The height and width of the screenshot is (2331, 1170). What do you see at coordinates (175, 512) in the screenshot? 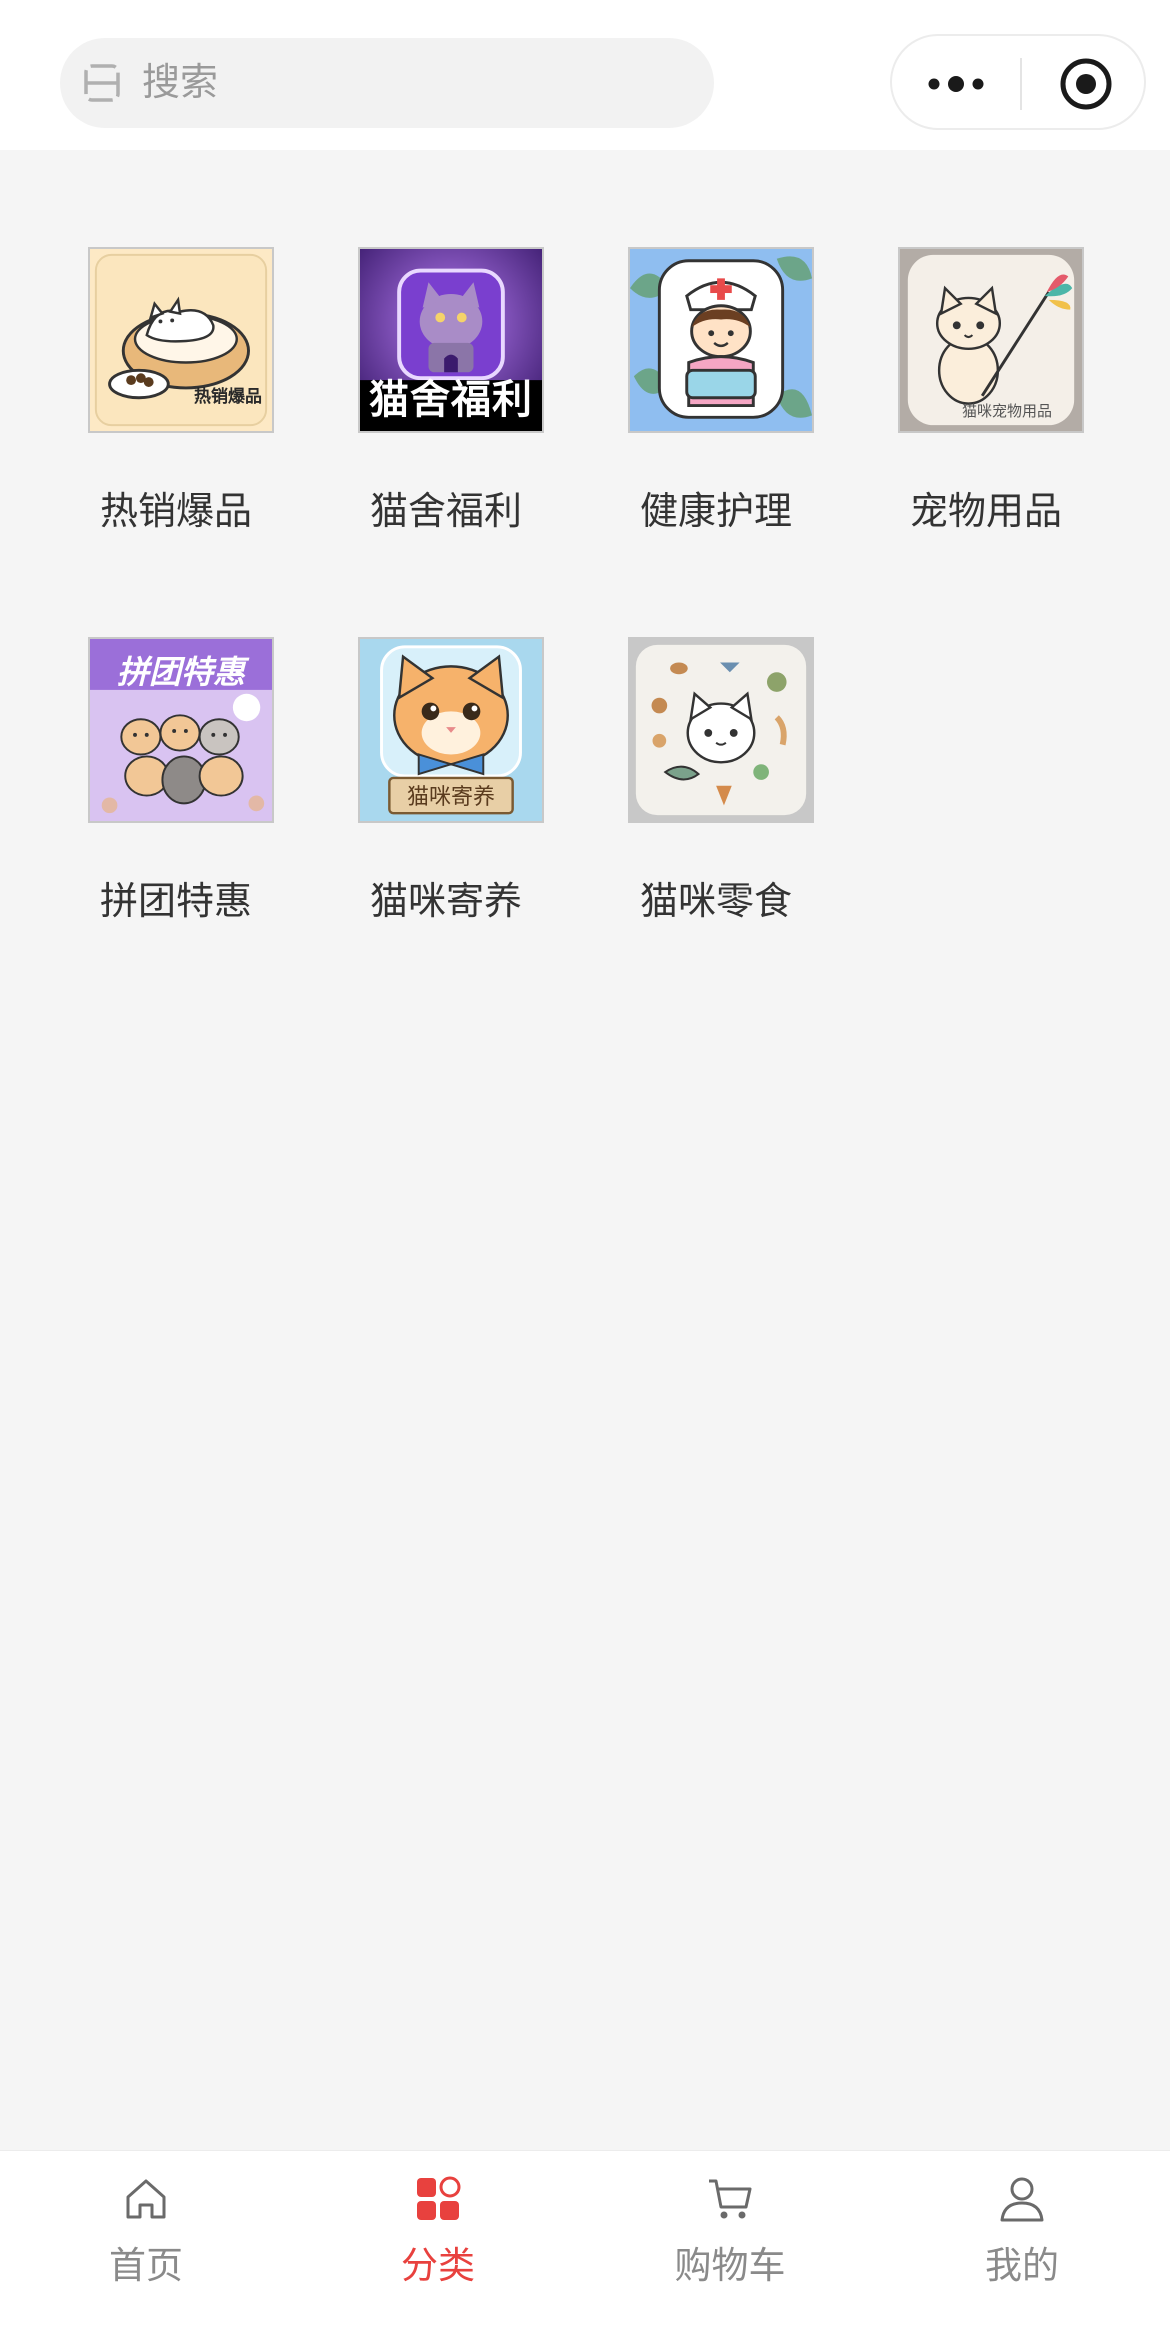
I see `category-label: 热销爆品` at bounding box center [175, 512].